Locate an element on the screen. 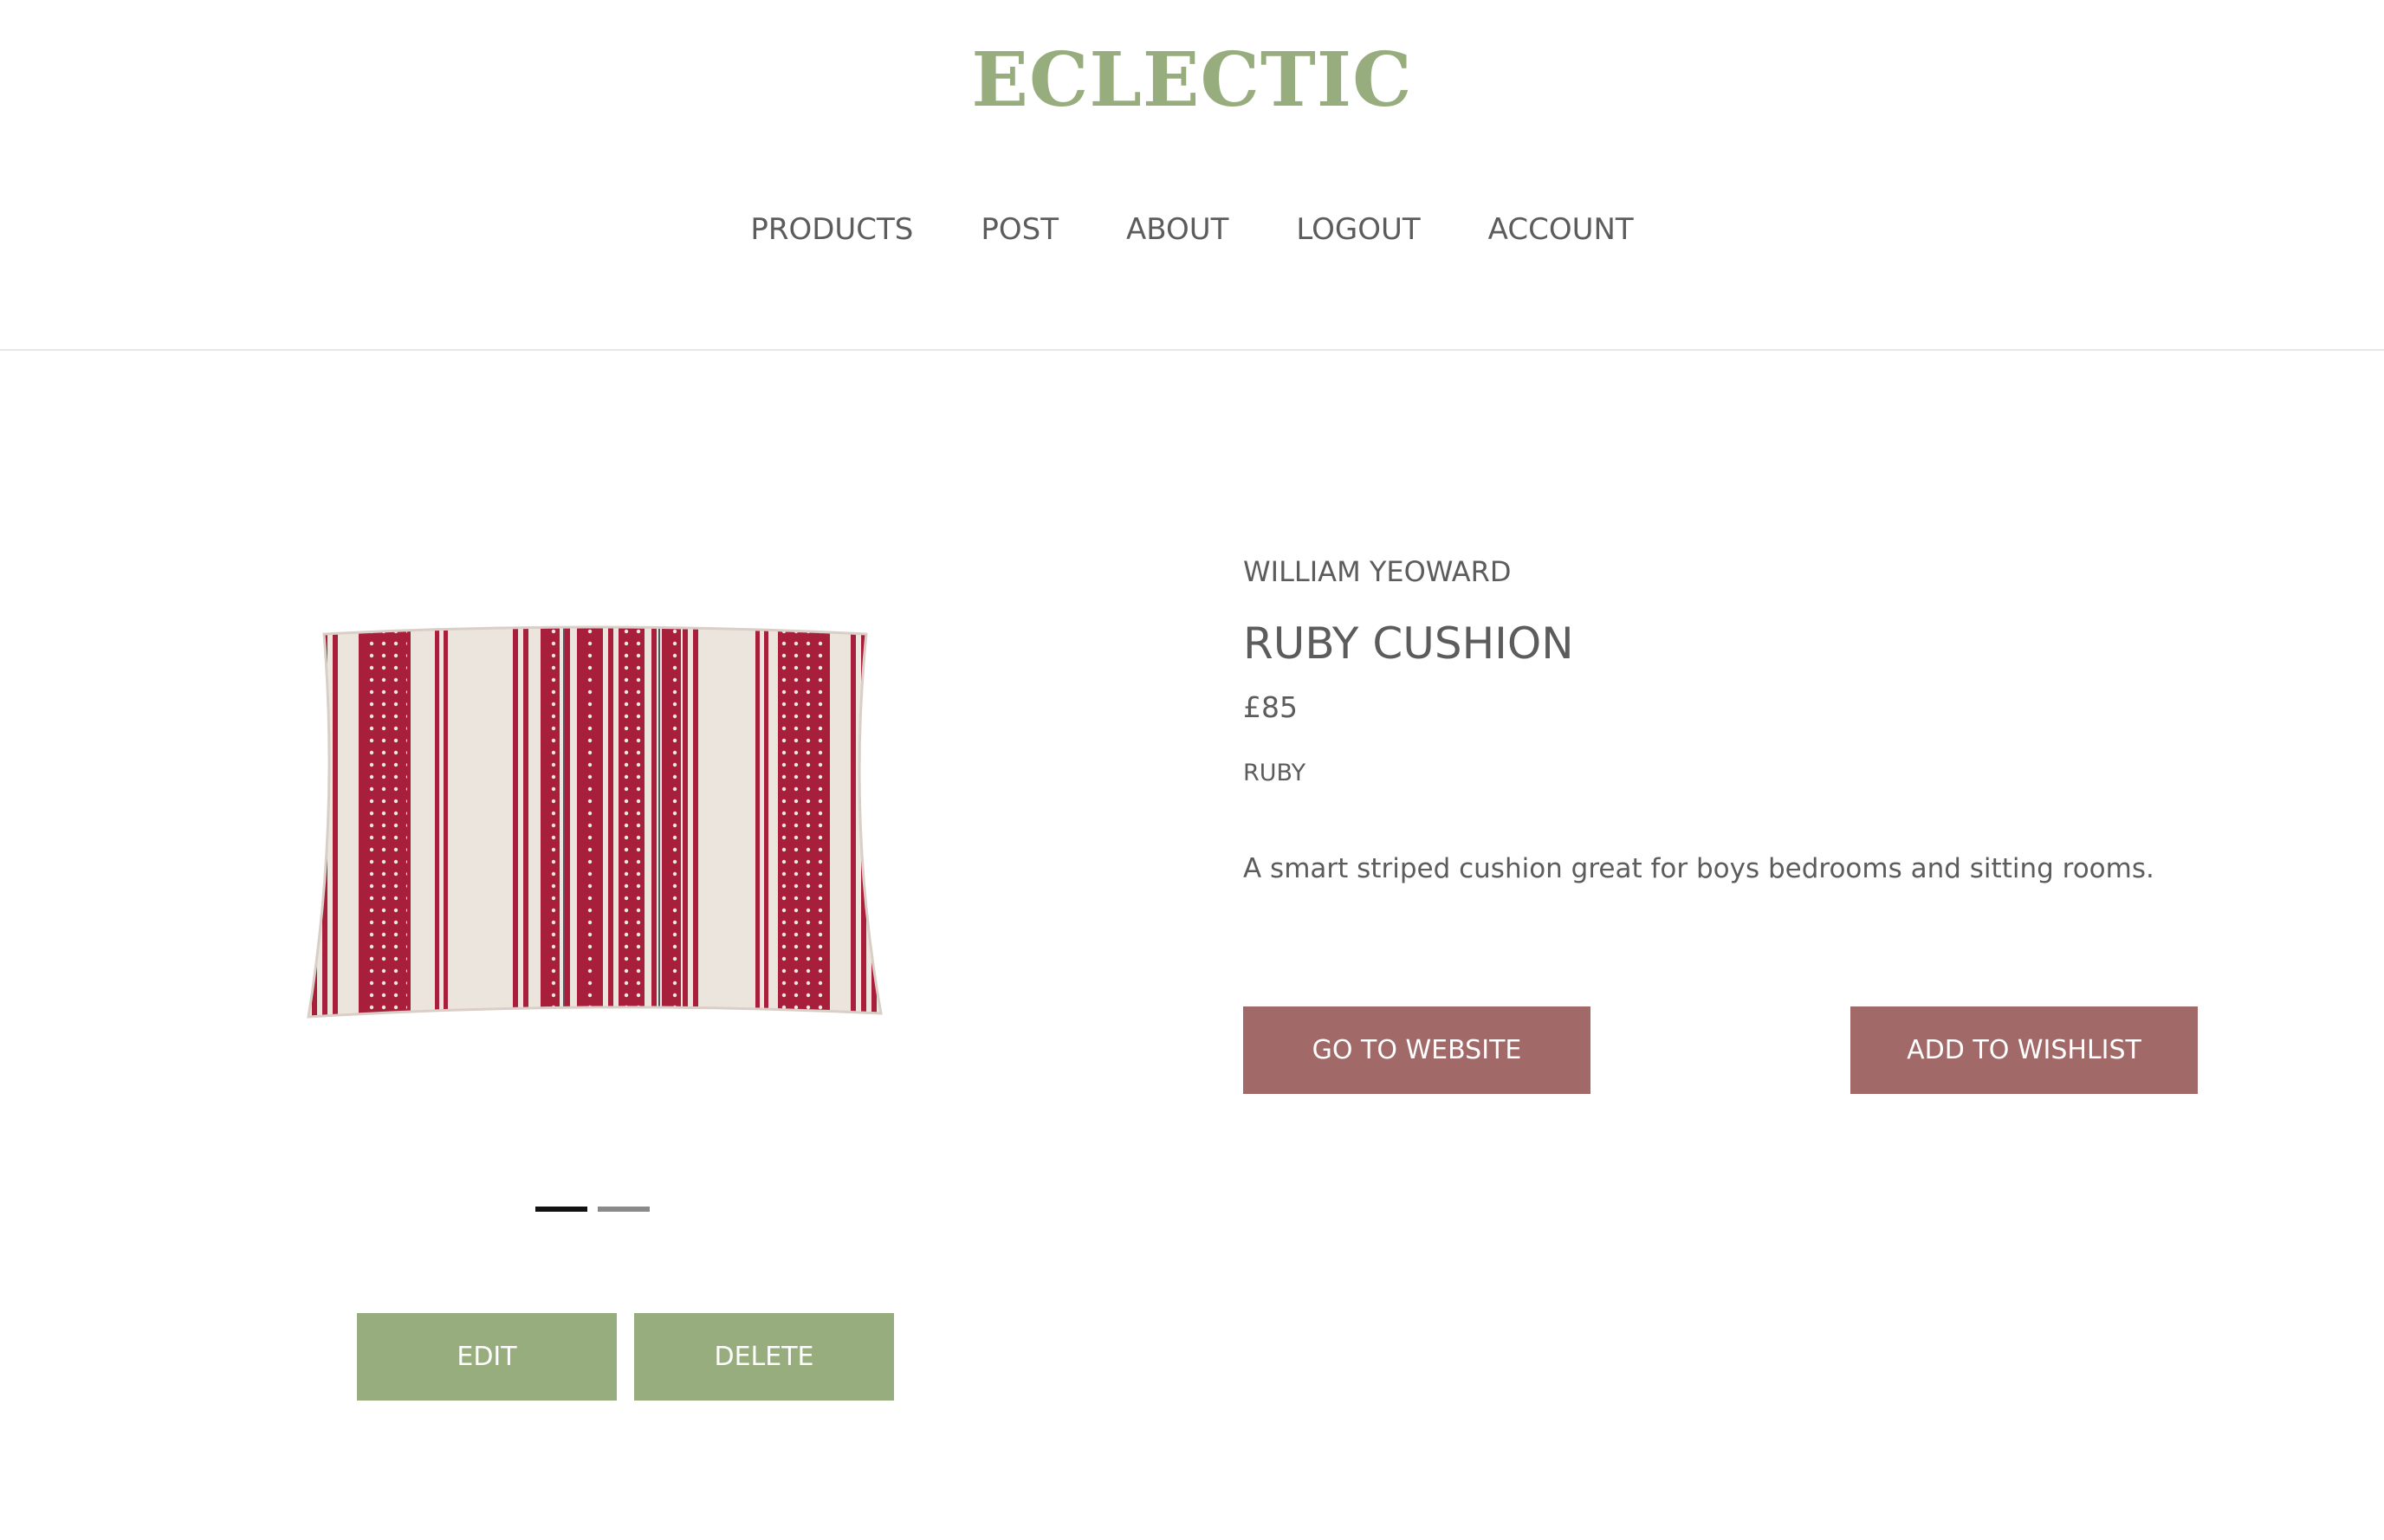 This screenshot has height=1540, width=2384. nav-logout: LOGOUT is located at coordinates (1358, 229).